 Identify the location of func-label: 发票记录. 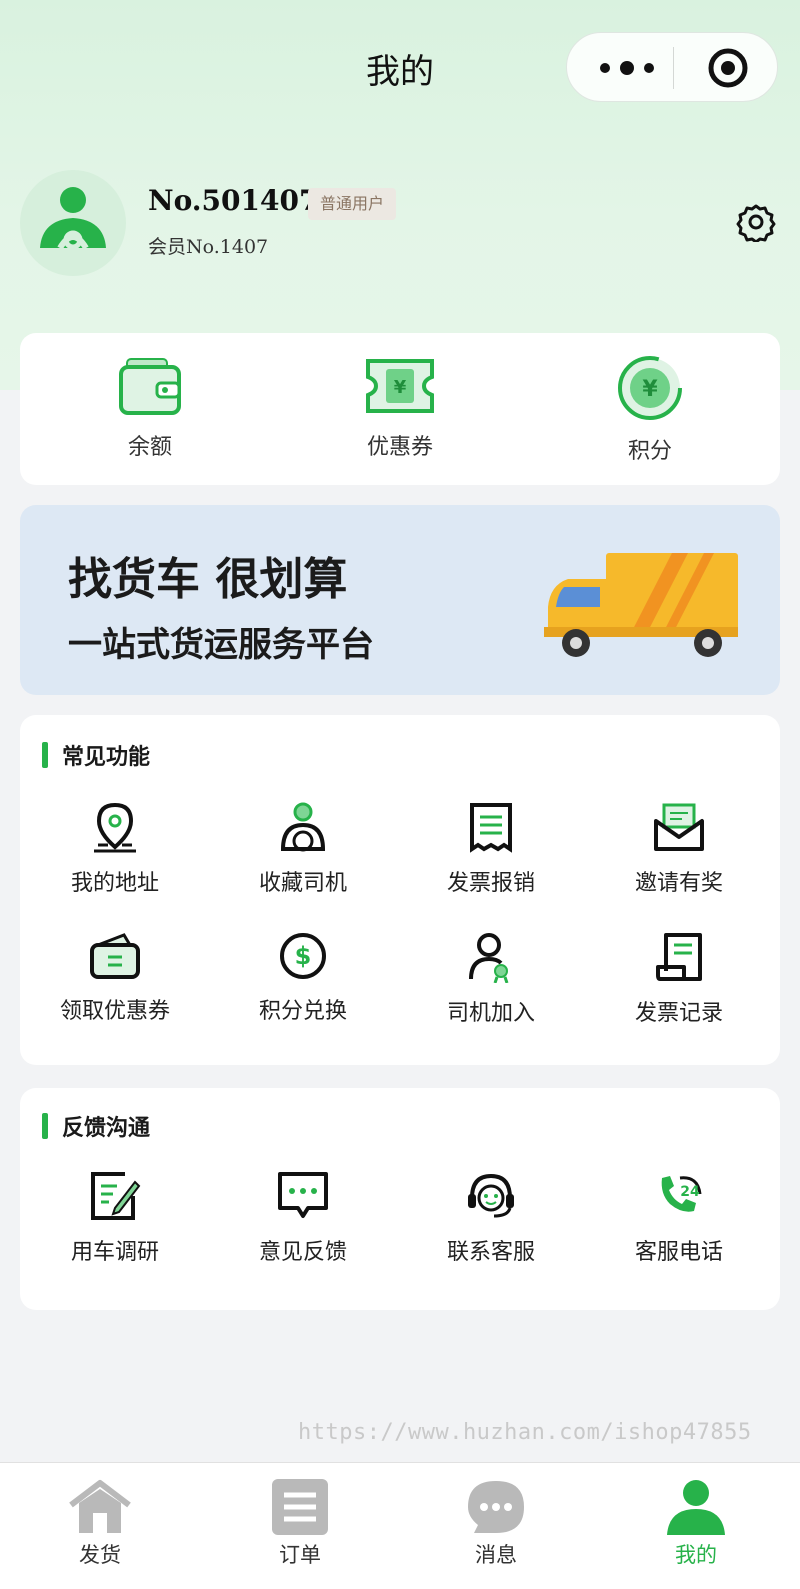
(678, 1013).